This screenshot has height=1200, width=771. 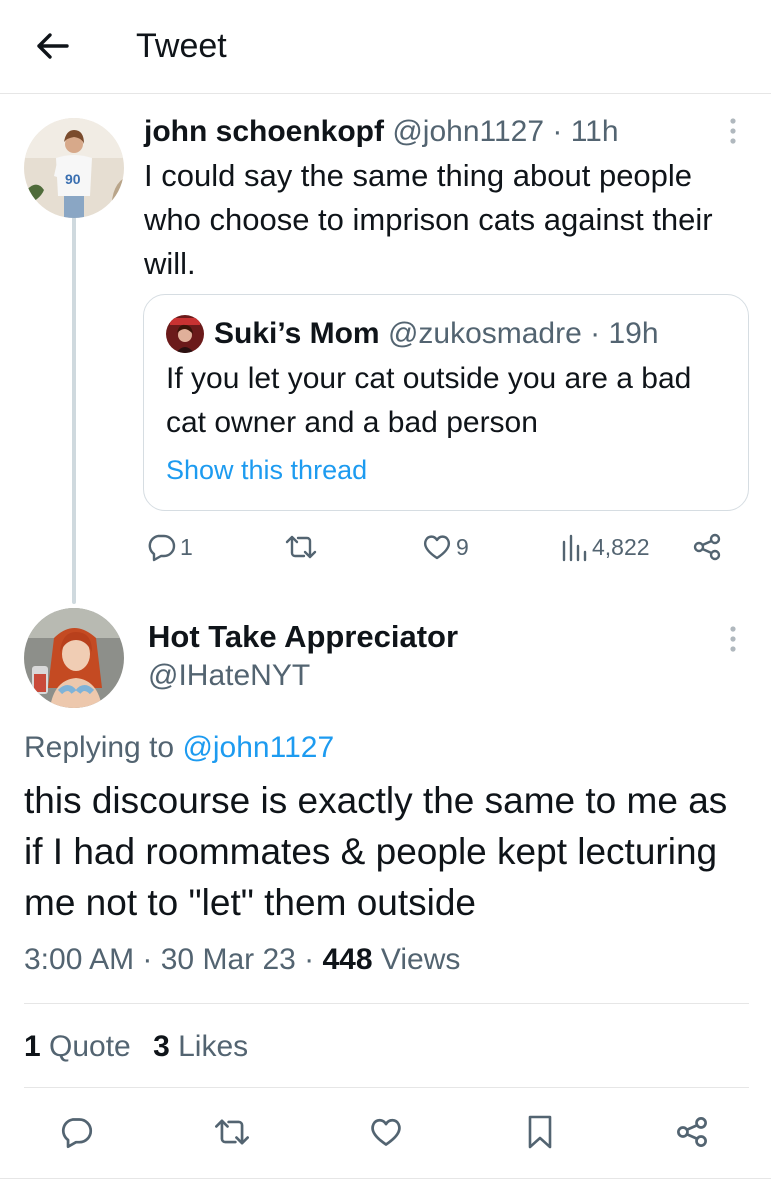 I want to click on views-icon, so click(x=574, y=548).